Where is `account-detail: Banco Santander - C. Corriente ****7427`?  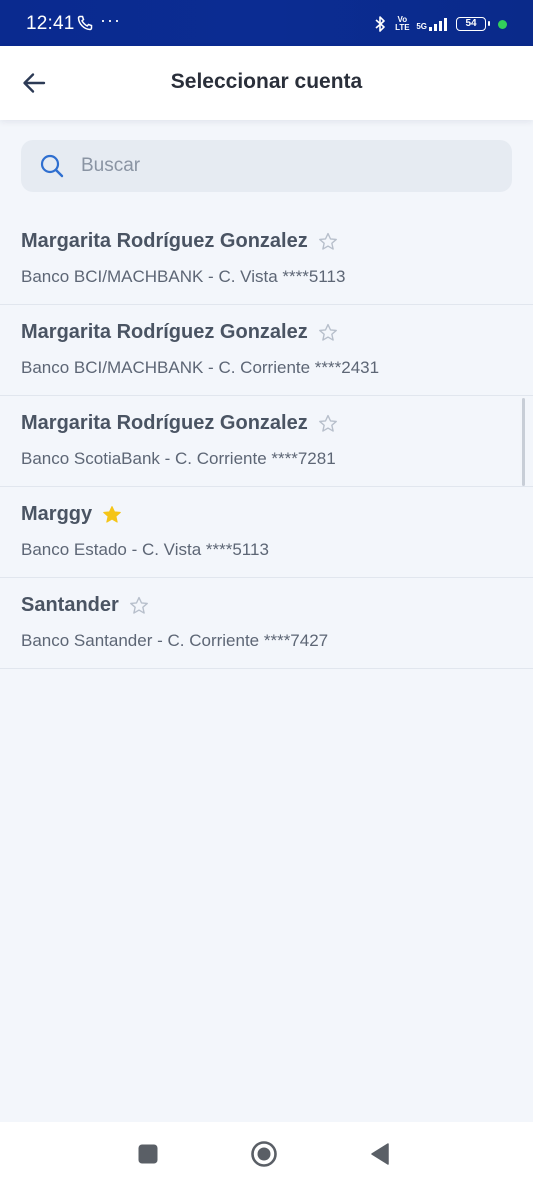
account-detail: Banco Santander - C. Corriente ****7427 is located at coordinates (175, 640).